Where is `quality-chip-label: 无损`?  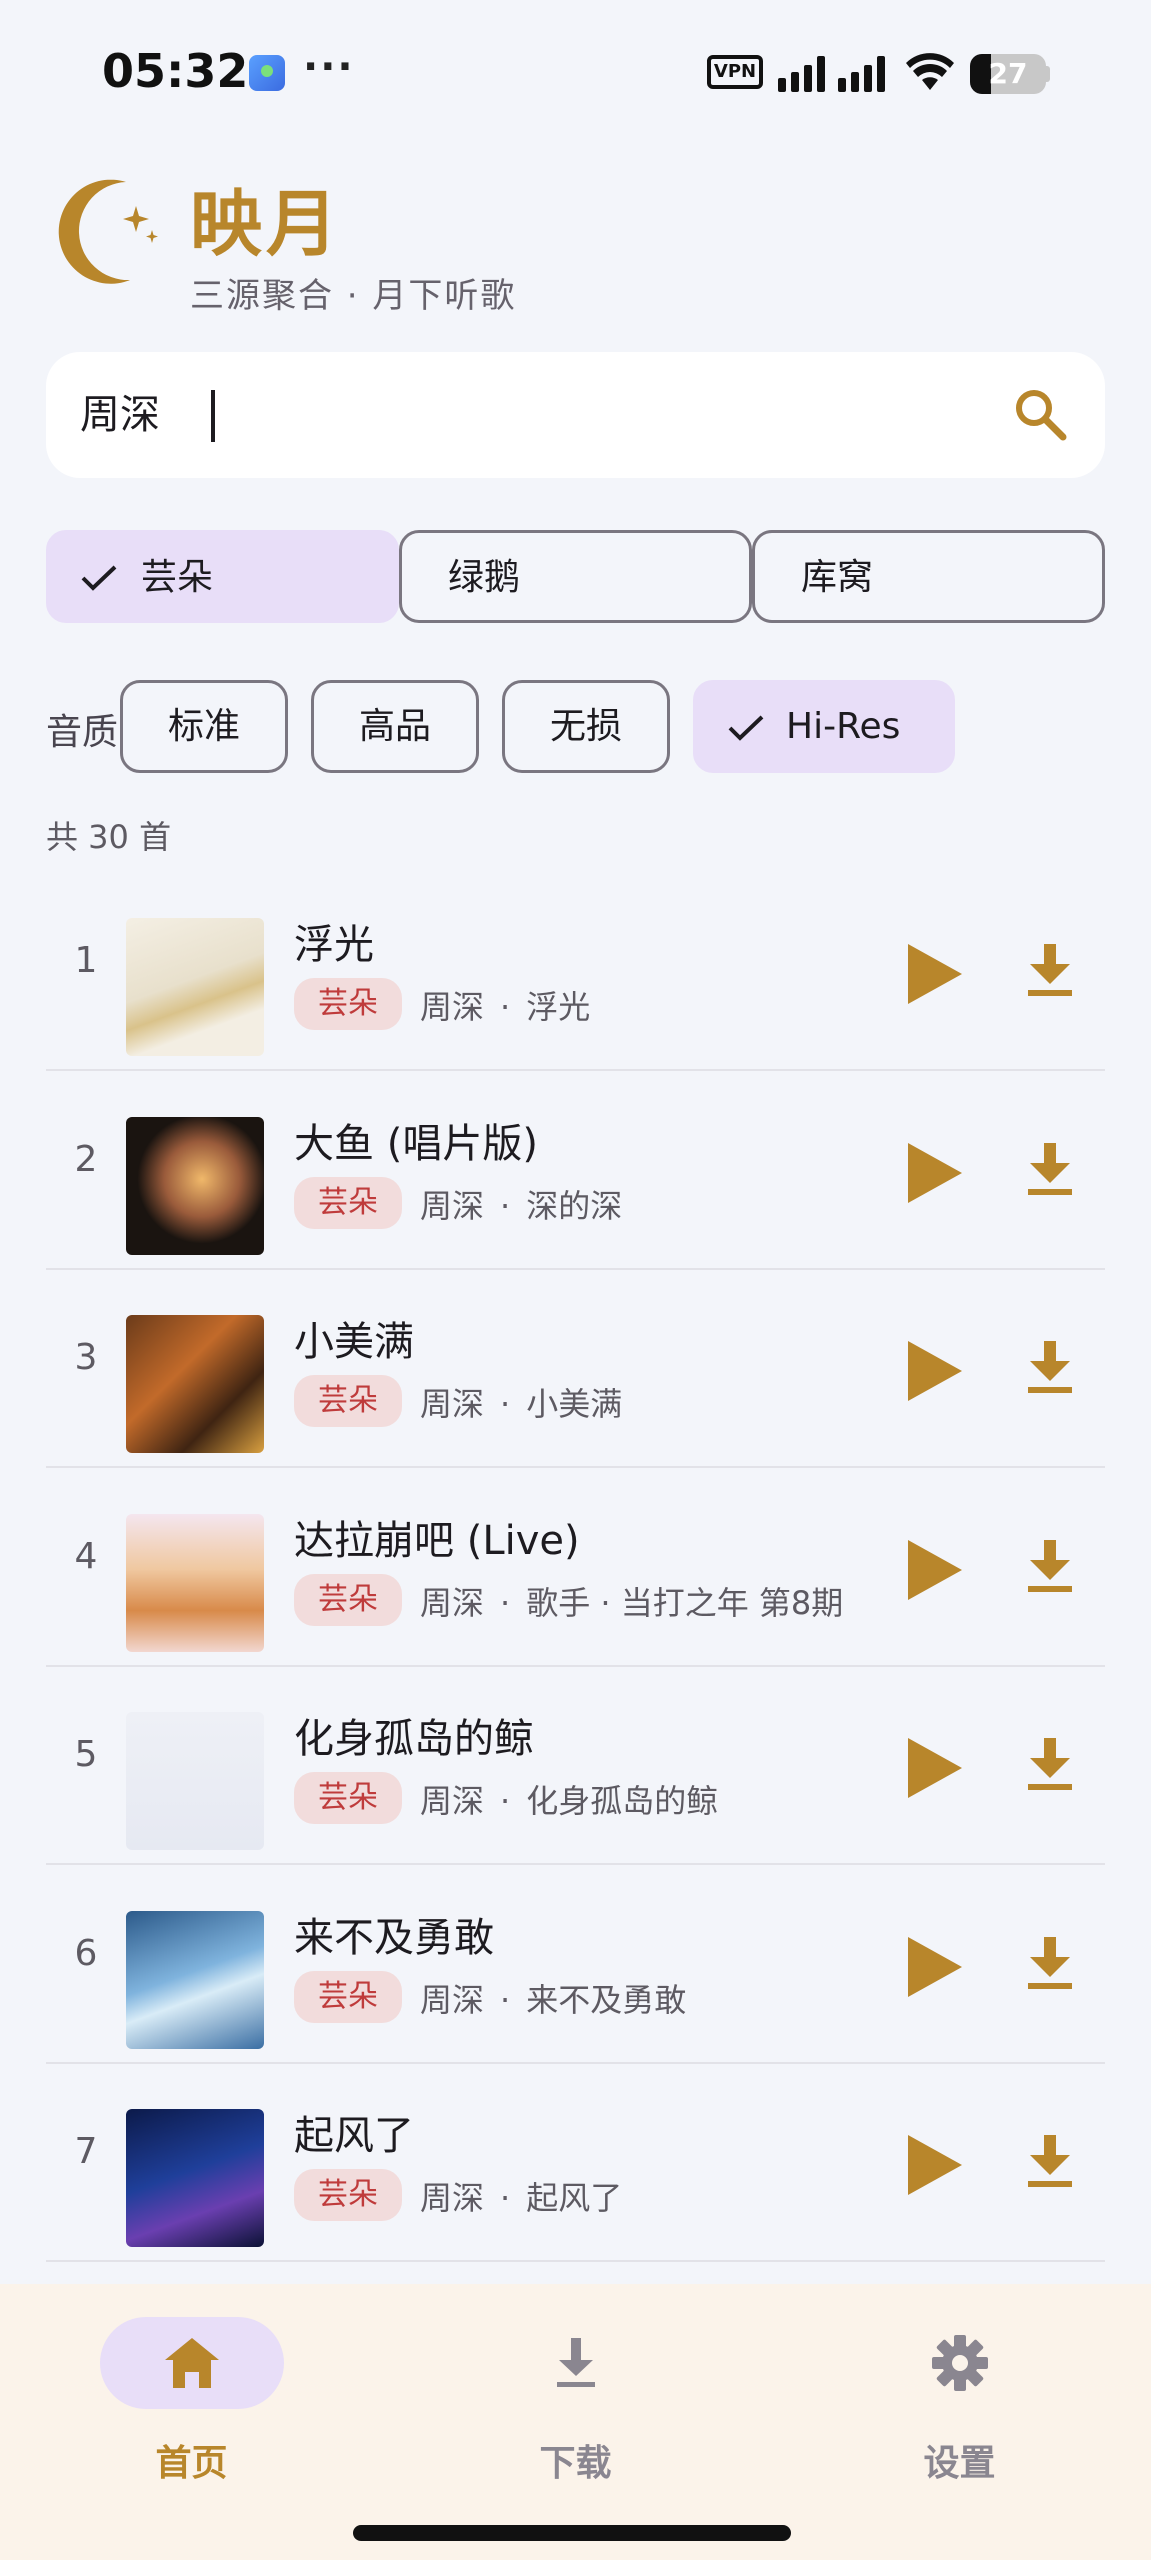
quality-chip-label: 无损 is located at coordinates (585, 726).